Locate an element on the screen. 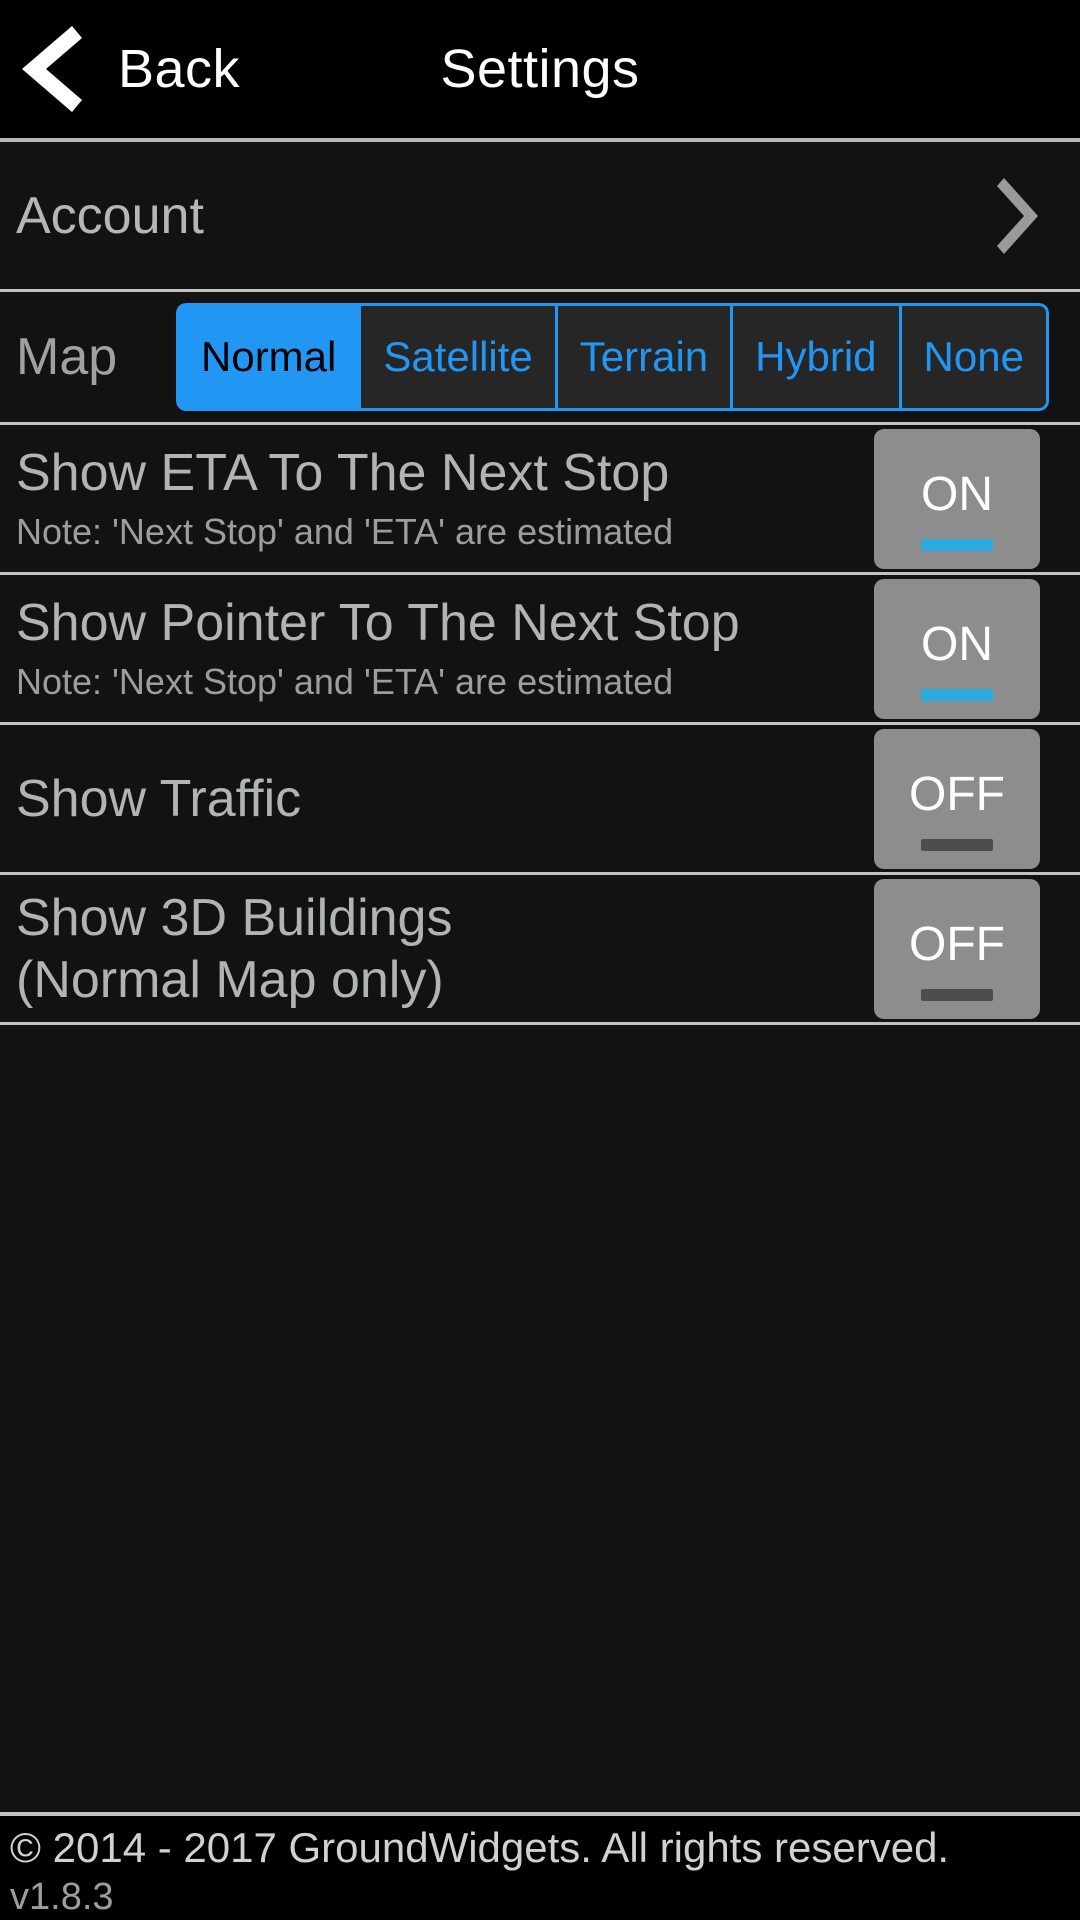  settings-row-account: Account is located at coordinates (540, 217).